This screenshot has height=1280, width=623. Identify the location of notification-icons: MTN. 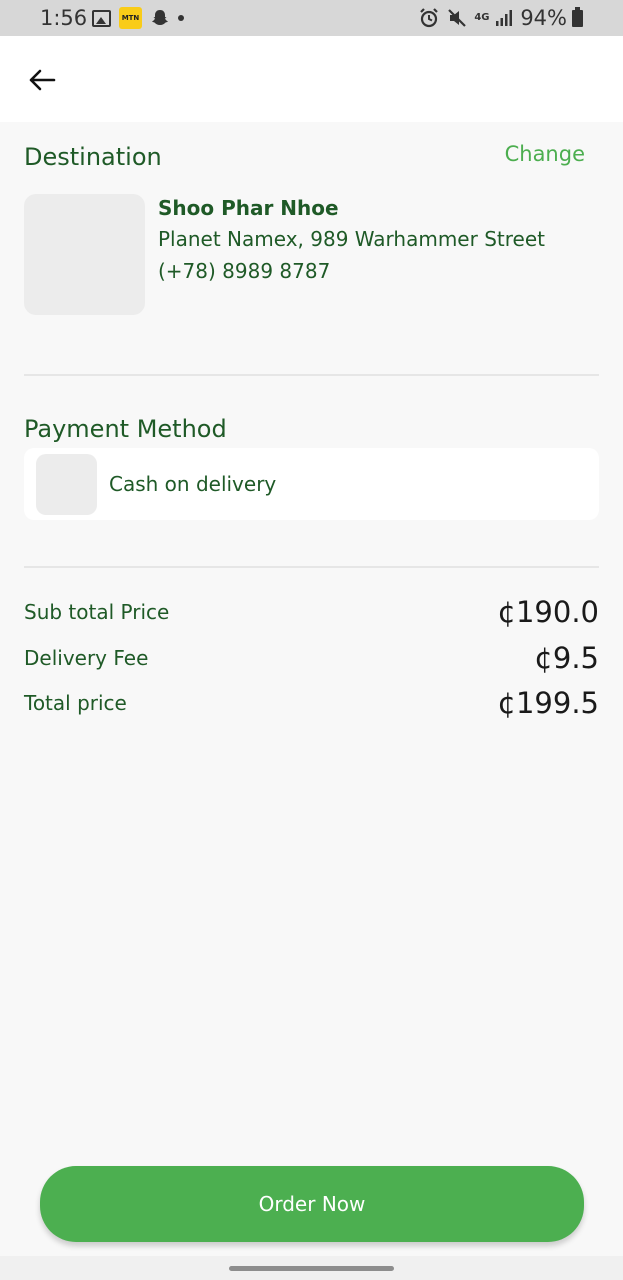
(138, 18).